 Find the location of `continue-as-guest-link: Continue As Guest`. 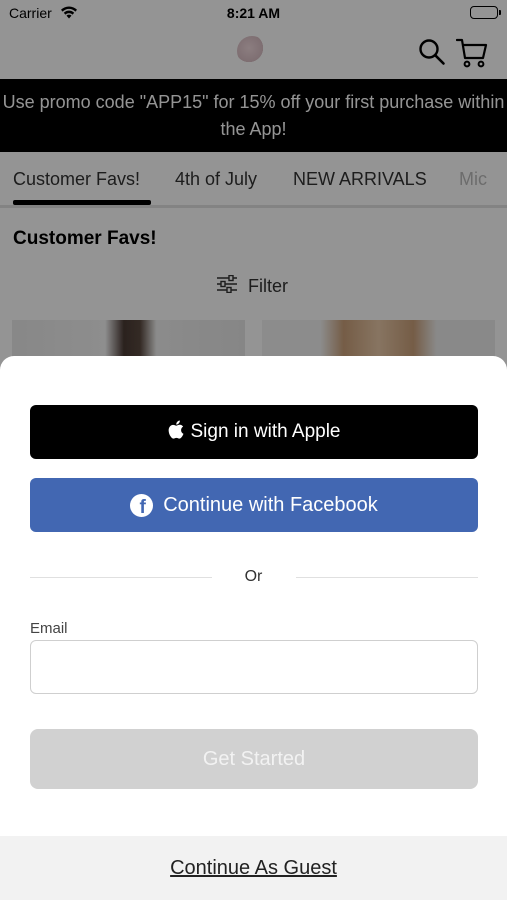

continue-as-guest-link: Continue As Guest is located at coordinates (253, 868).